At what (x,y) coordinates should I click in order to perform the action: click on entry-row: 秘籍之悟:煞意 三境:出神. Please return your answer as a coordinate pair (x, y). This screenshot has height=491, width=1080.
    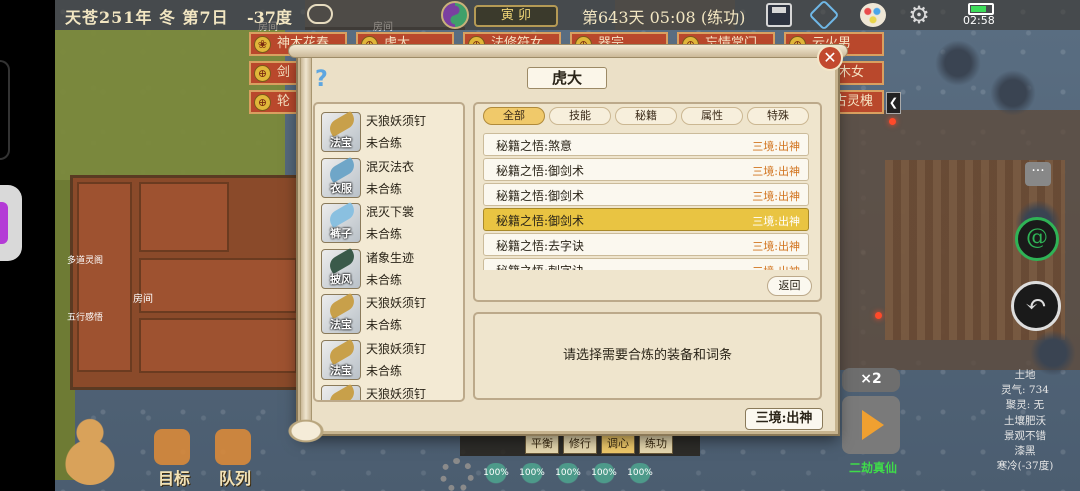
    Looking at the image, I should click on (646, 144).